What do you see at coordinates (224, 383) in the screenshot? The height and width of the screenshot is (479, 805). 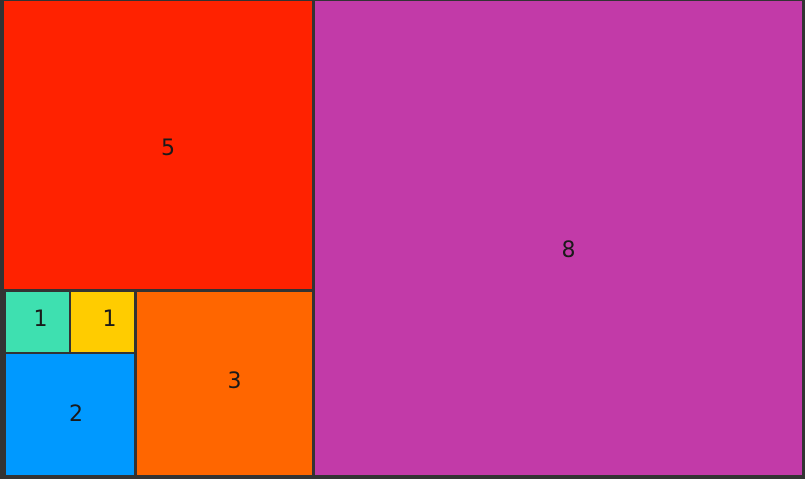 I see `square-3: 3` at bounding box center [224, 383].